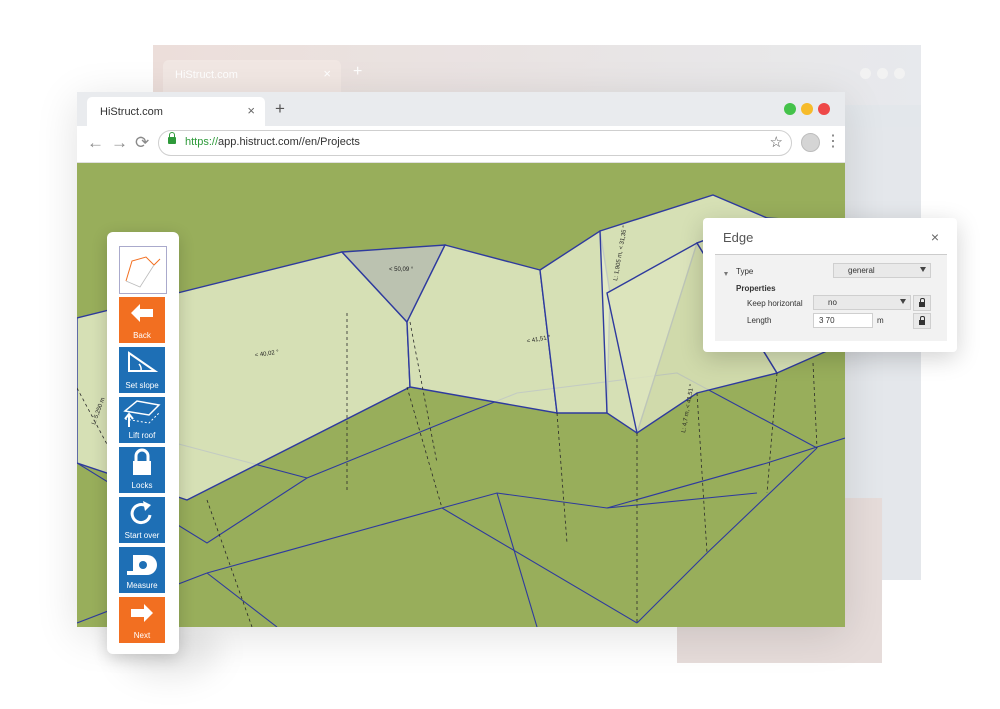 The width and height of the screenshot is (1000, 709). Describe the element at coordinates (289, 142) in the screenshot. I see `url-path: app.histruct.com//en/Projects` at that location.